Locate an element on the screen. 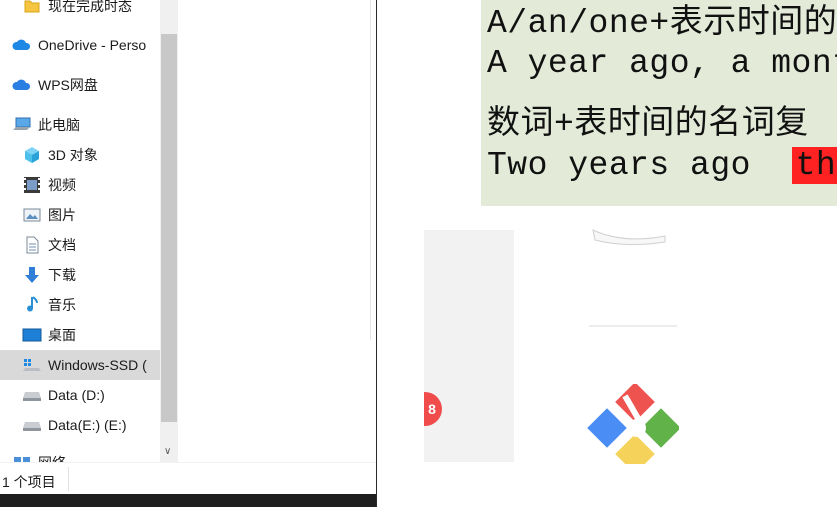 The image size is (837, 507). nav-item-downloads: 下载 is located at coordinates (80, 275).